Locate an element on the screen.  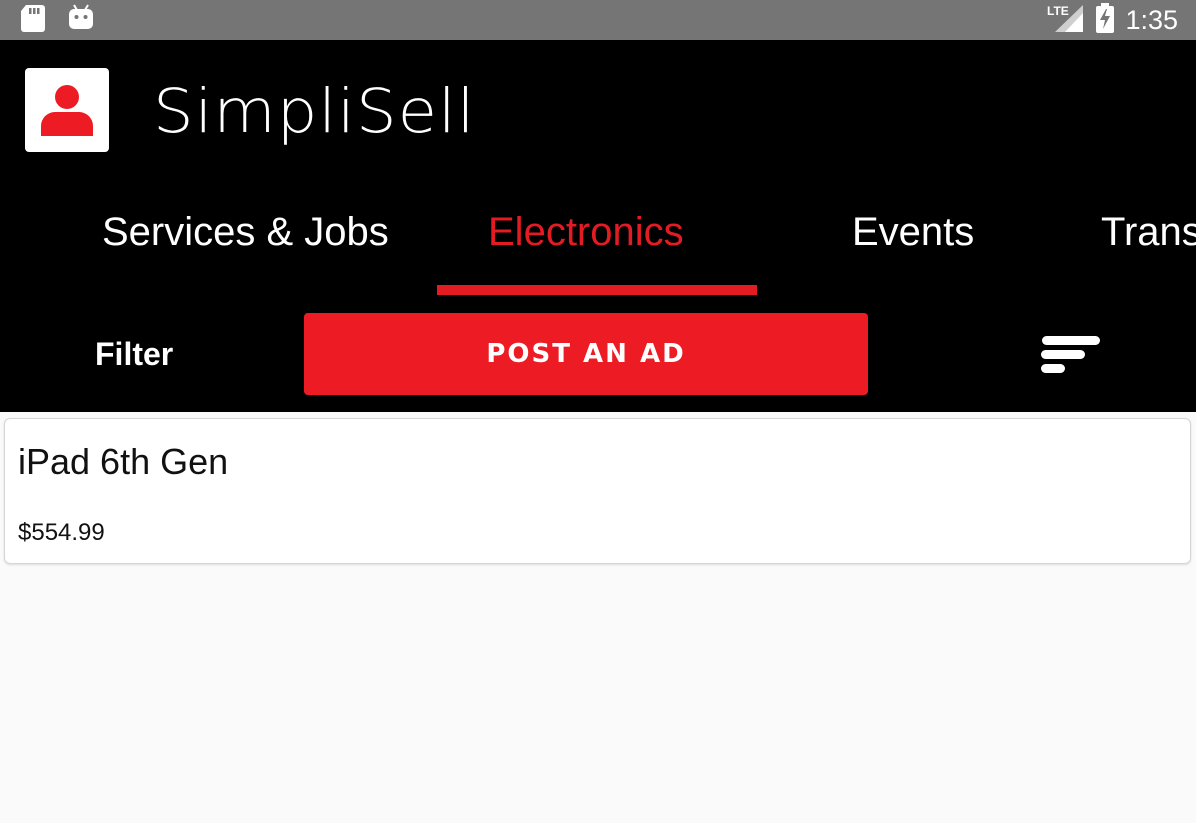
filter-button: Filter is located at coordinates (134, 354).